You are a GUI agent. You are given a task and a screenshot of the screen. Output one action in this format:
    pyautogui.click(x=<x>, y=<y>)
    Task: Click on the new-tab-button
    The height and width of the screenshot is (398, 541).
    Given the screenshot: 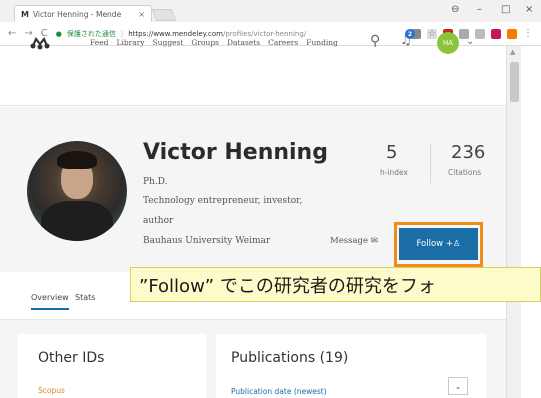 What is the action you would take?
    pyautogui.click(x=164, y=15)
    